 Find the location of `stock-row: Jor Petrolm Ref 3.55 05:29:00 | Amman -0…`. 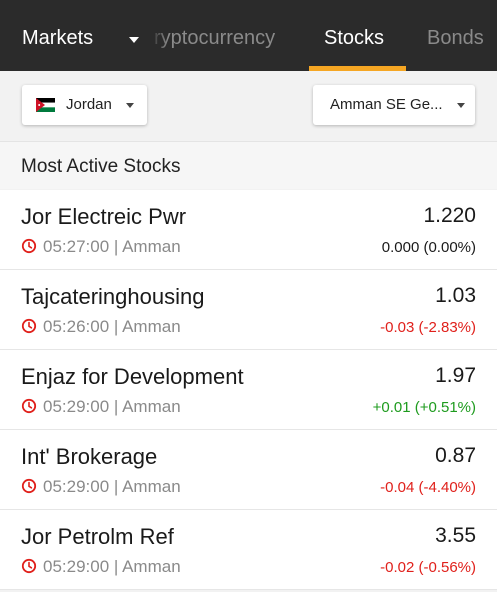

stock-row: Jor Petrolm Ref 3.55 05:29:00 | Amman -0… is located at coordinates (248, 550).